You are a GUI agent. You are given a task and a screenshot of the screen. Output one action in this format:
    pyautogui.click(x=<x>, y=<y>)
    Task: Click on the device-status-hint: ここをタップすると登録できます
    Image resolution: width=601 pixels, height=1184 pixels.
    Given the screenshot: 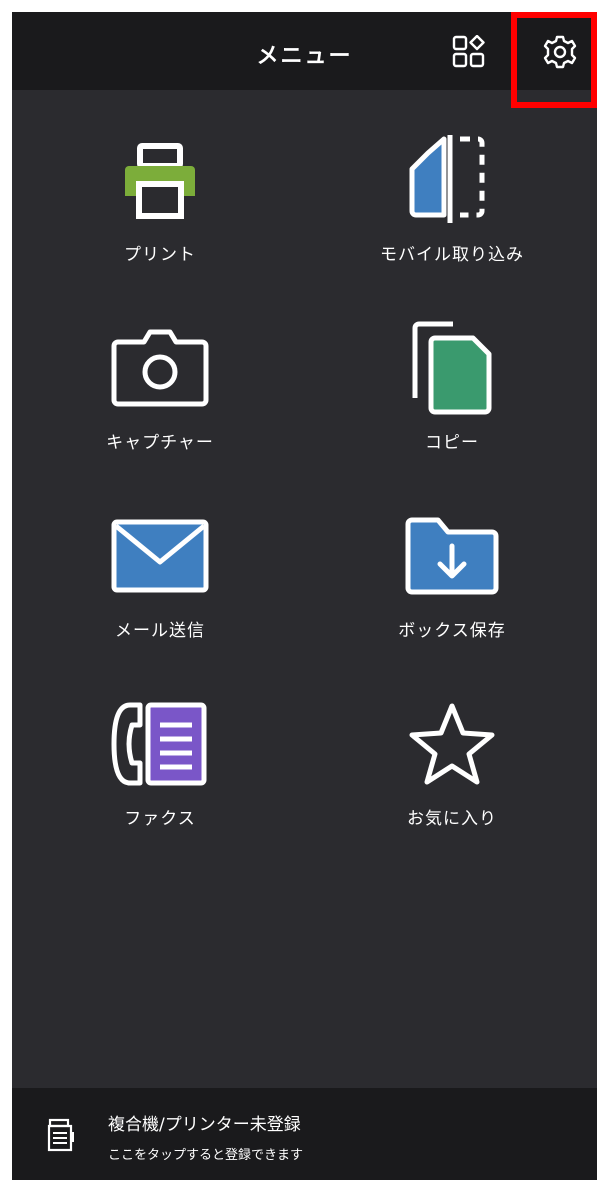 What is the action you would take?
    pyautogui.click(x=206, y=1155)
    